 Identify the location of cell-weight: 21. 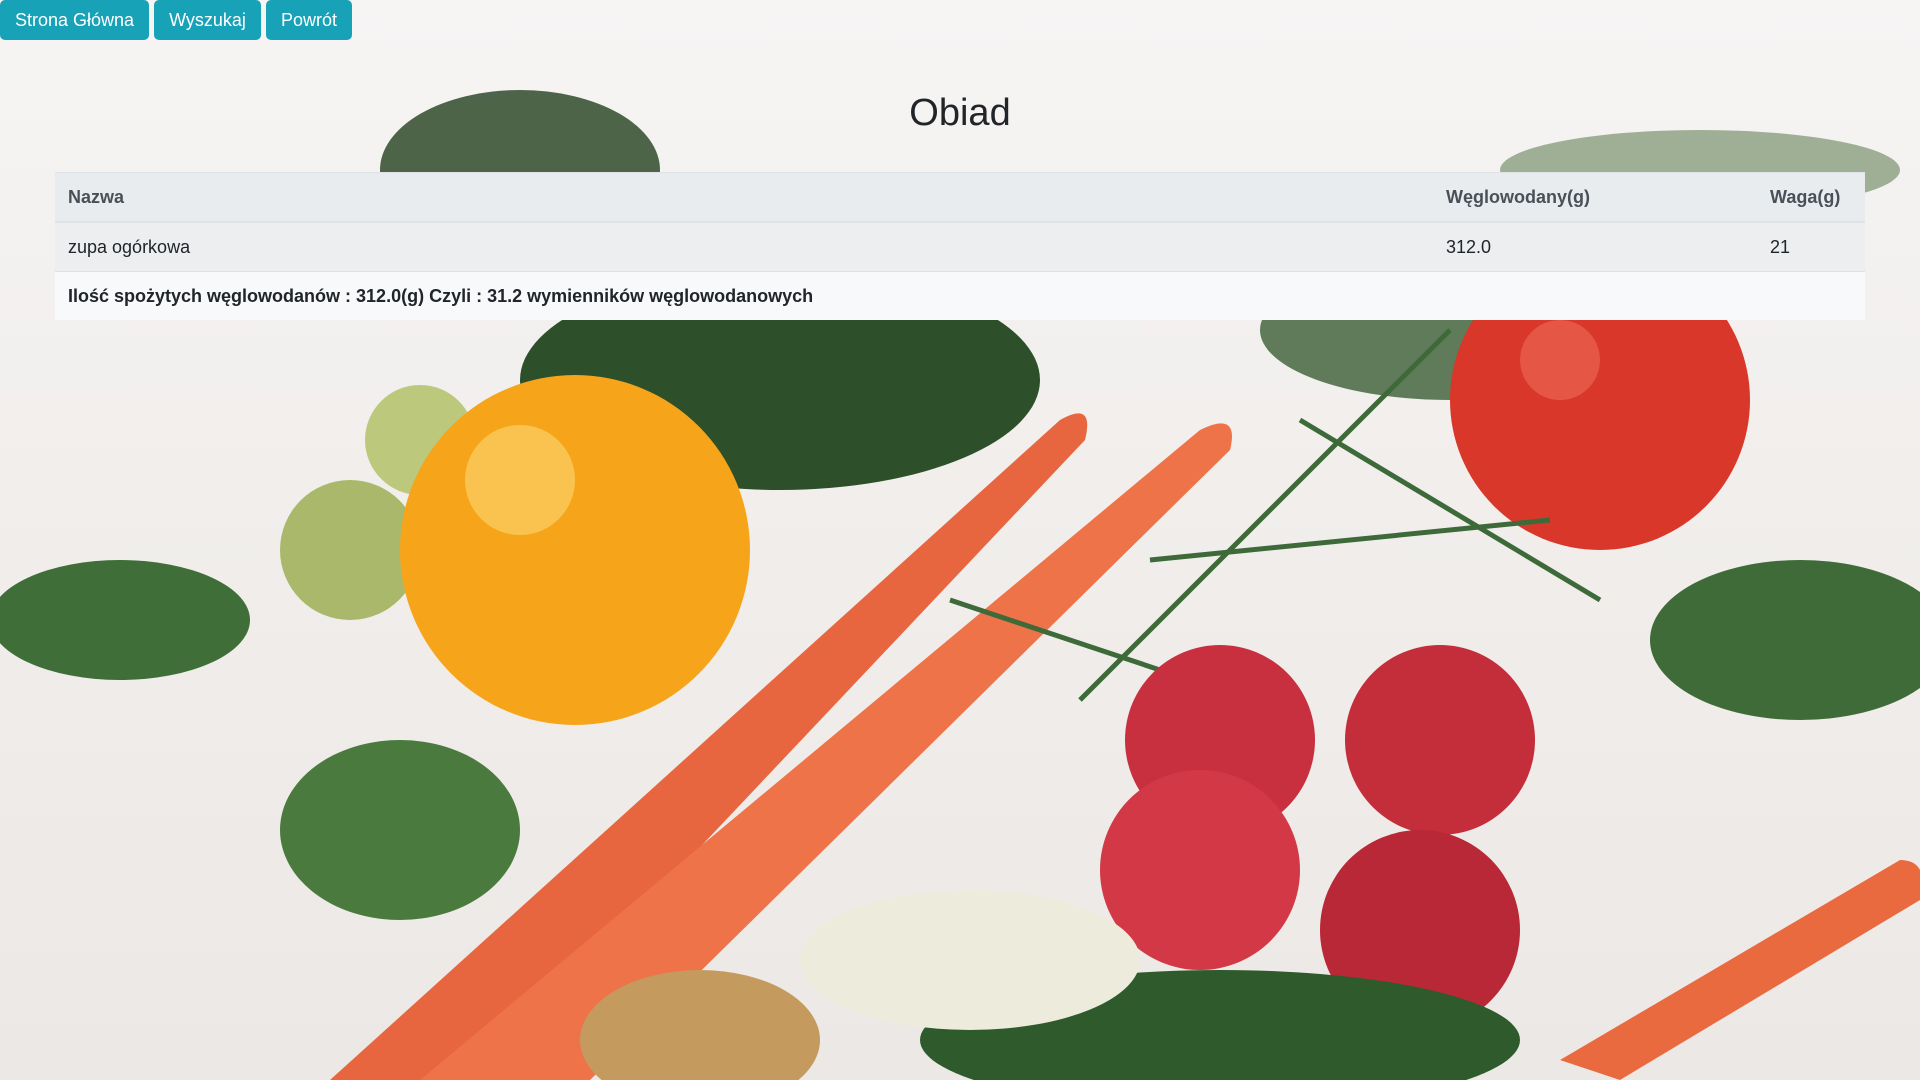
(1811, 246).